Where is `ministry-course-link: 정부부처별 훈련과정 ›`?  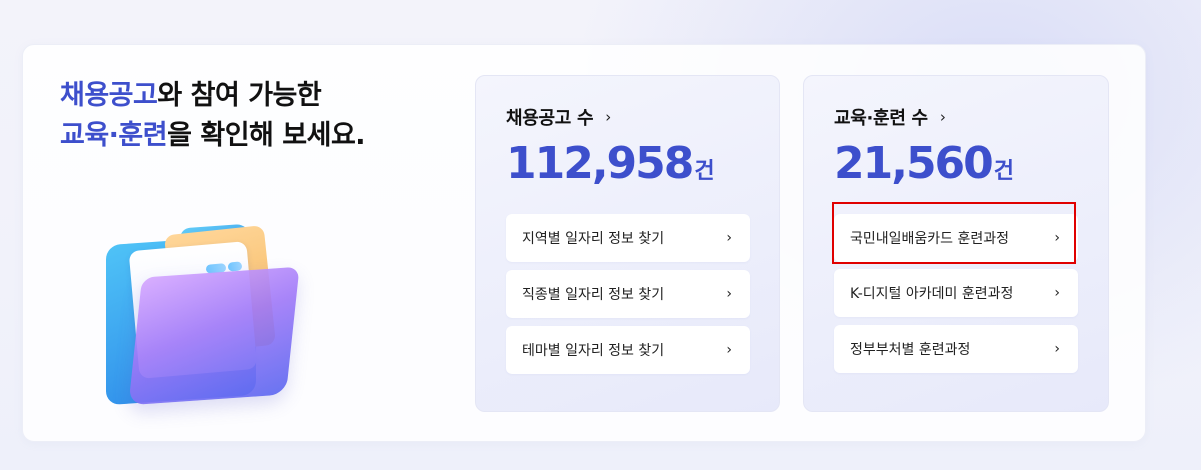
ministry-course-link: 정부부처별 훈련과정 › is located at coordinates (956, 349).